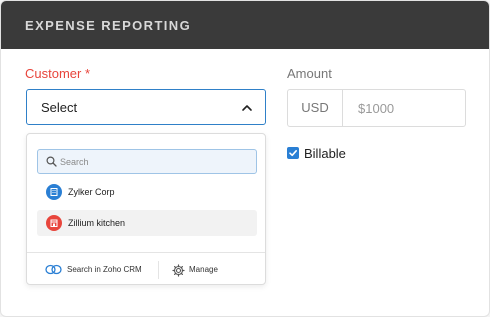 The height and width of the screenshot is (317, 490). Describe the element at coordinates (147, 192) in the screenshot. I see `dropdown-option: Zylker Corp` at that location.